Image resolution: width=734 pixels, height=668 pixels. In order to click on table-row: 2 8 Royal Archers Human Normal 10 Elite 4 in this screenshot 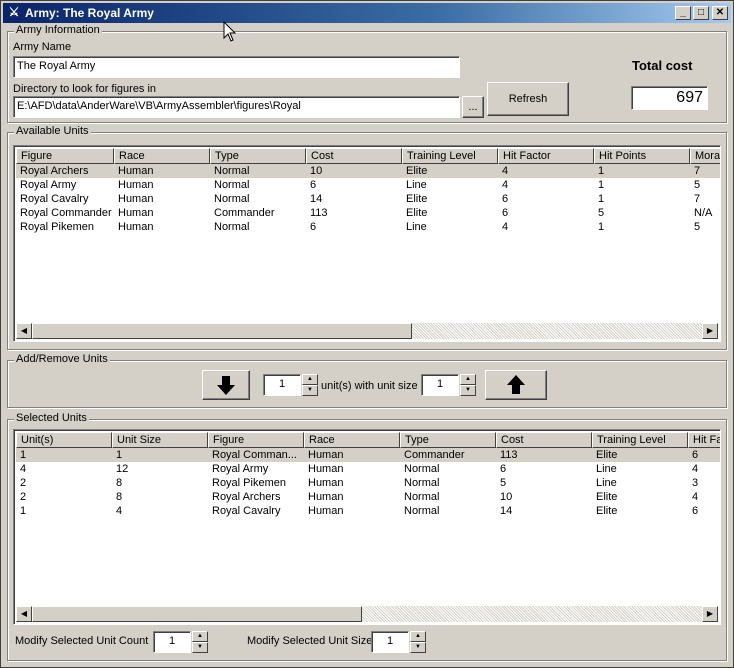, I will do `click(368, 497)`.